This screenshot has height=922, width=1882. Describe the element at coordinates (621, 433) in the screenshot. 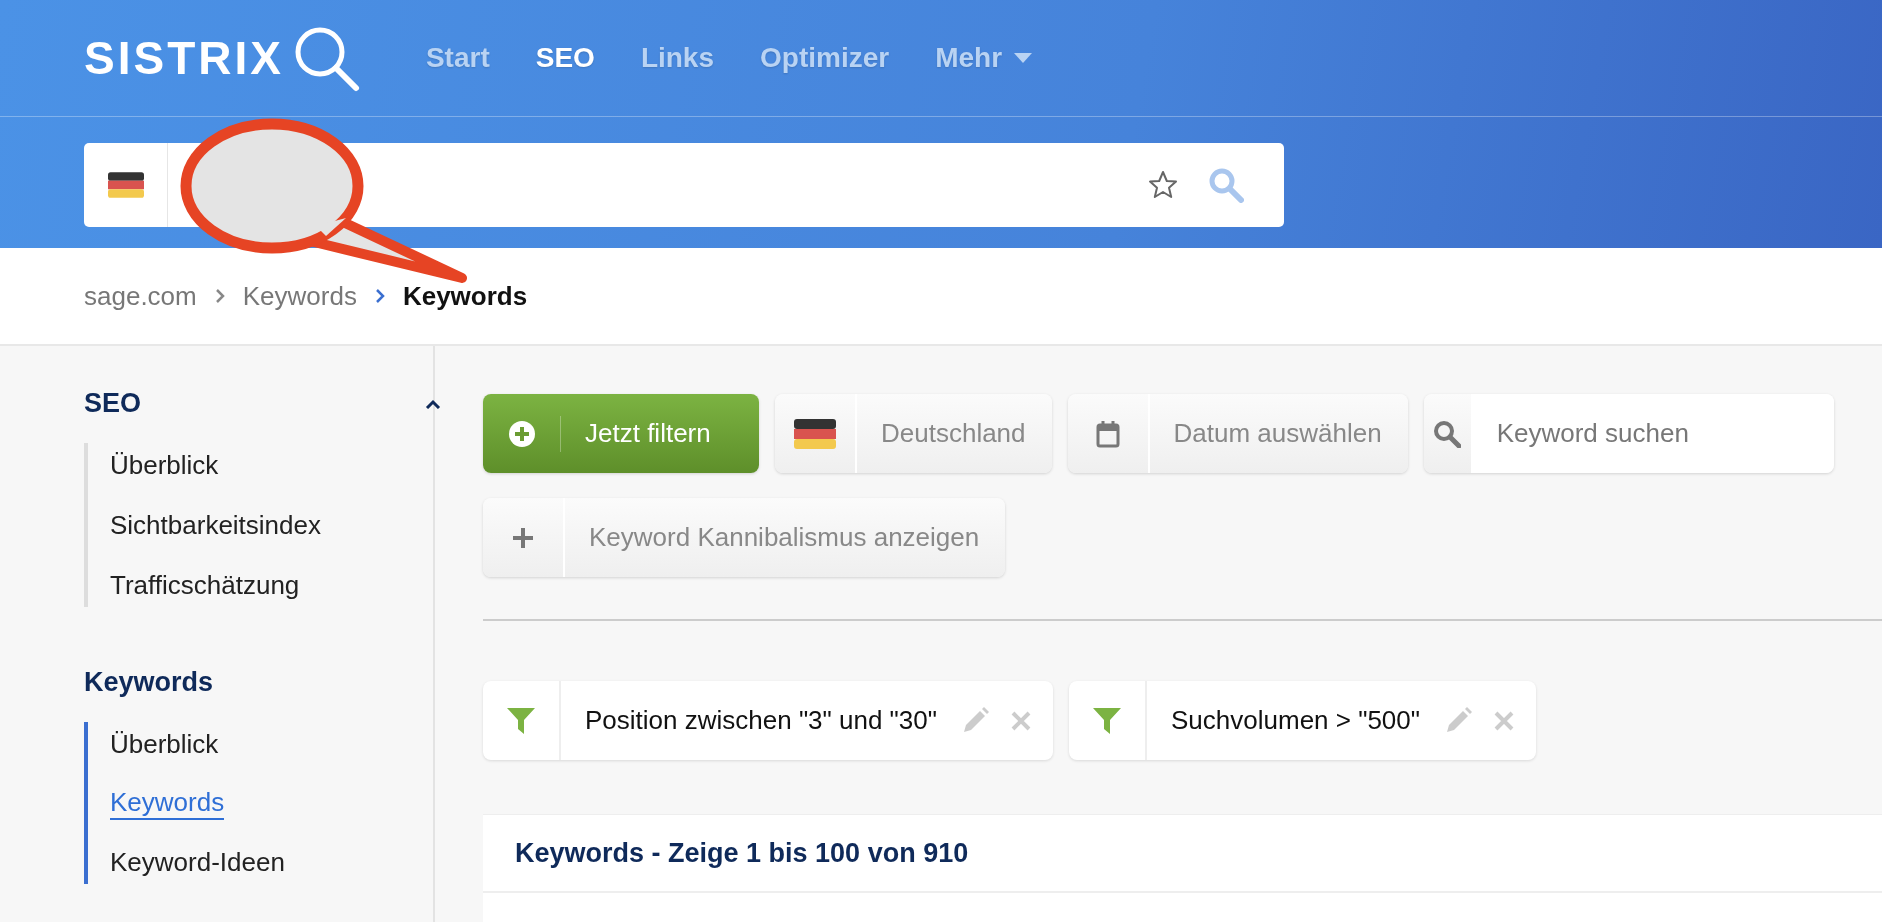

I see `filter-button: Jetzt filtern` at that location.